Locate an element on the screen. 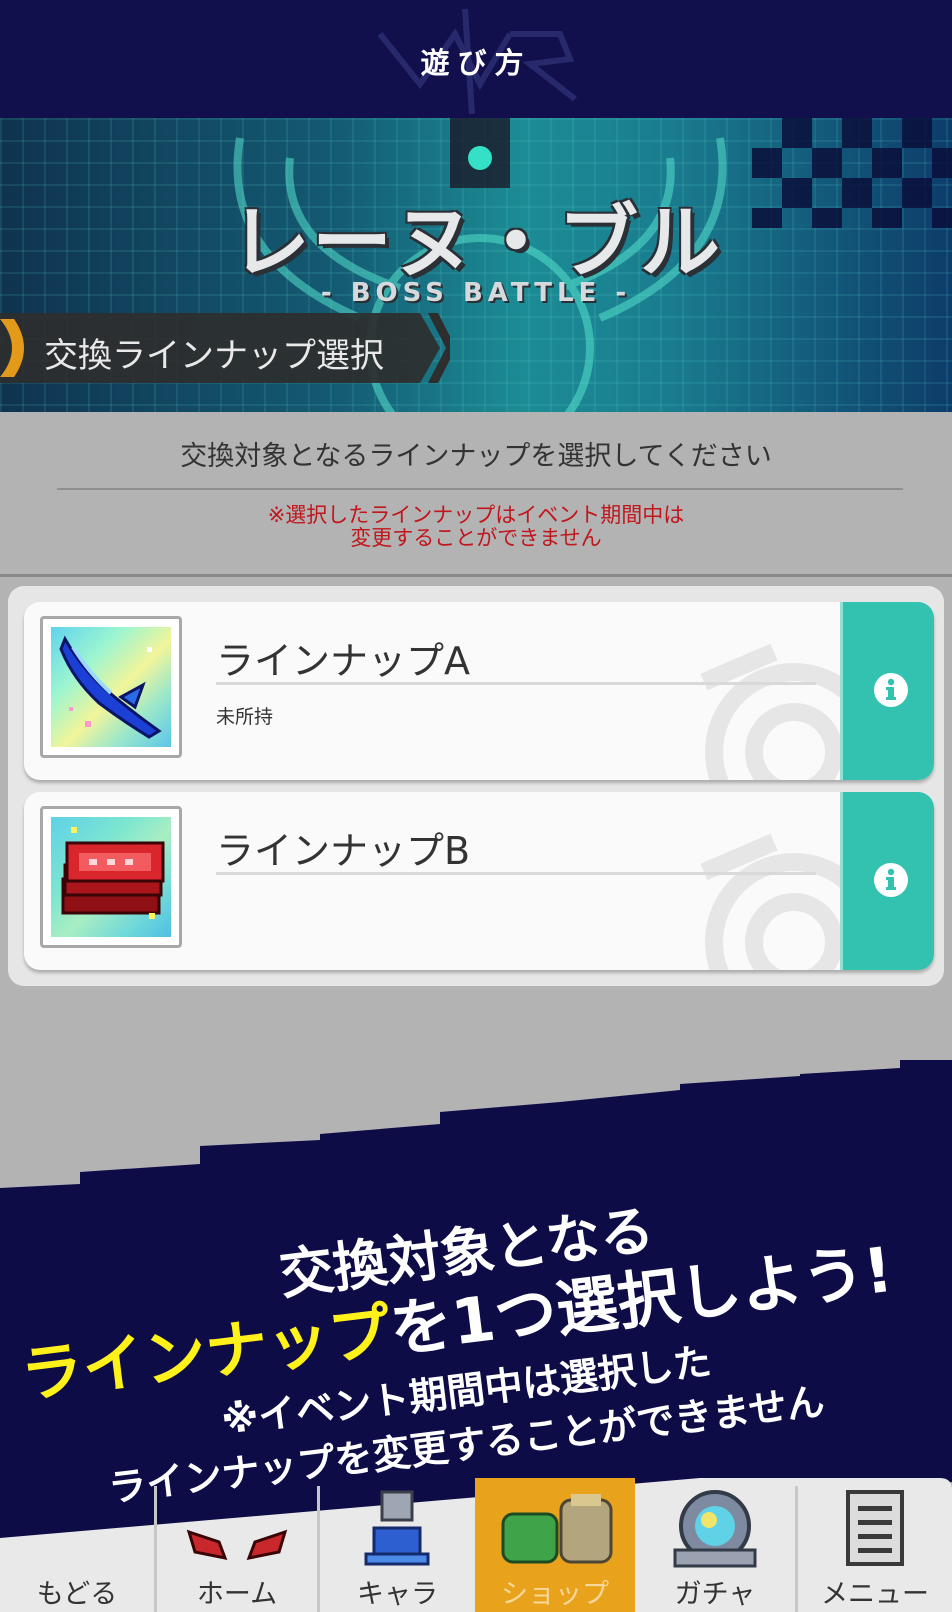  nav-chara: キャラ is located at coordinates (397, 1545).